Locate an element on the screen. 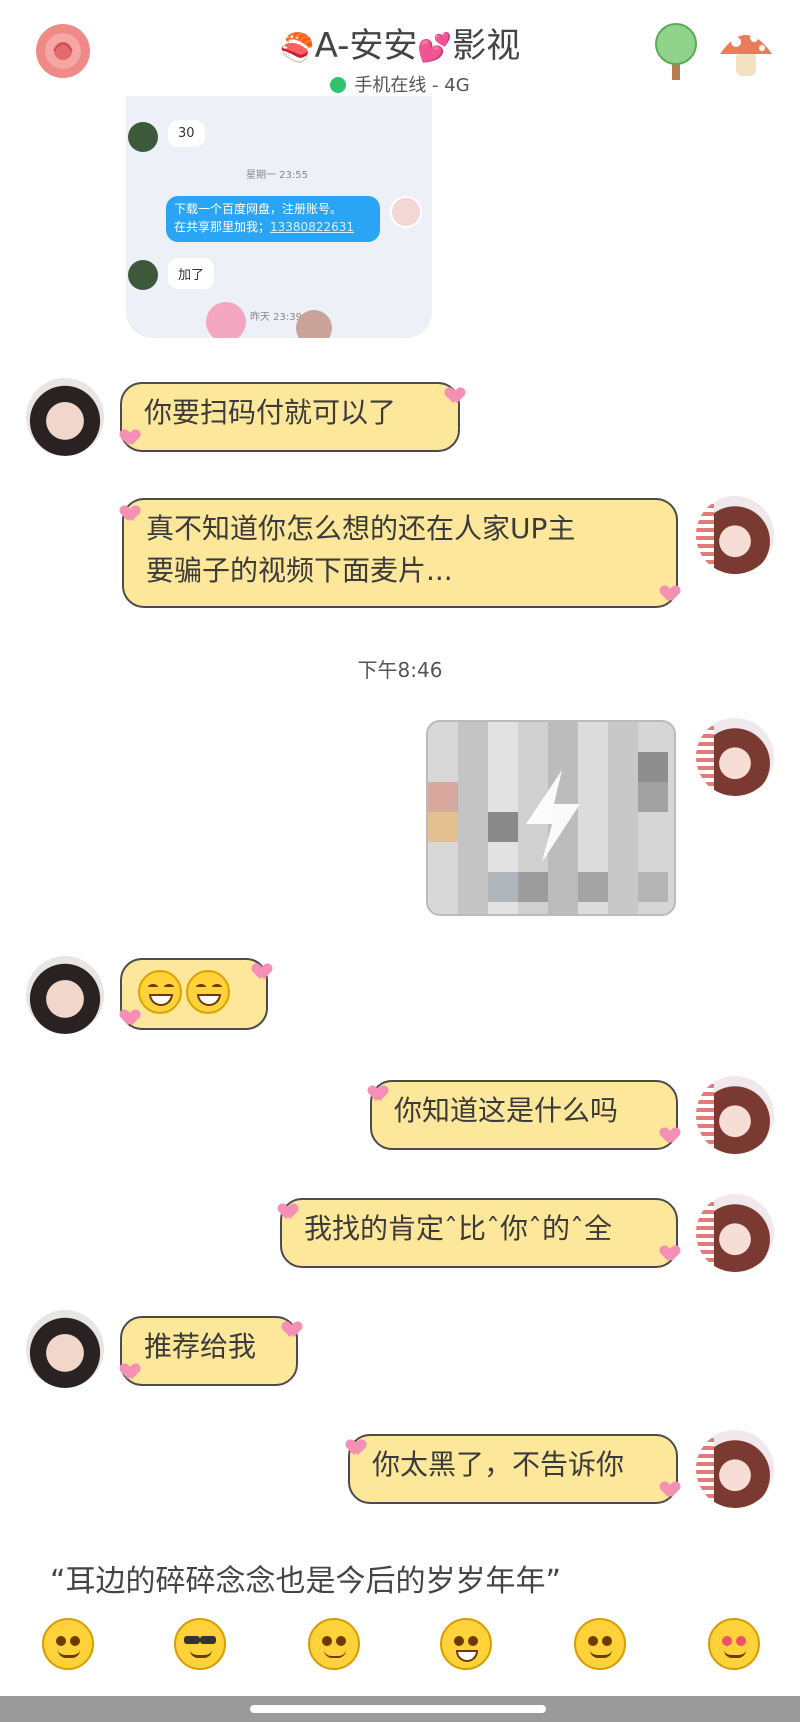 The height and width of the screenshot is (1722, 800). message-text: 你太黑了，不告诉你 is located at coordinates (498, 1464).